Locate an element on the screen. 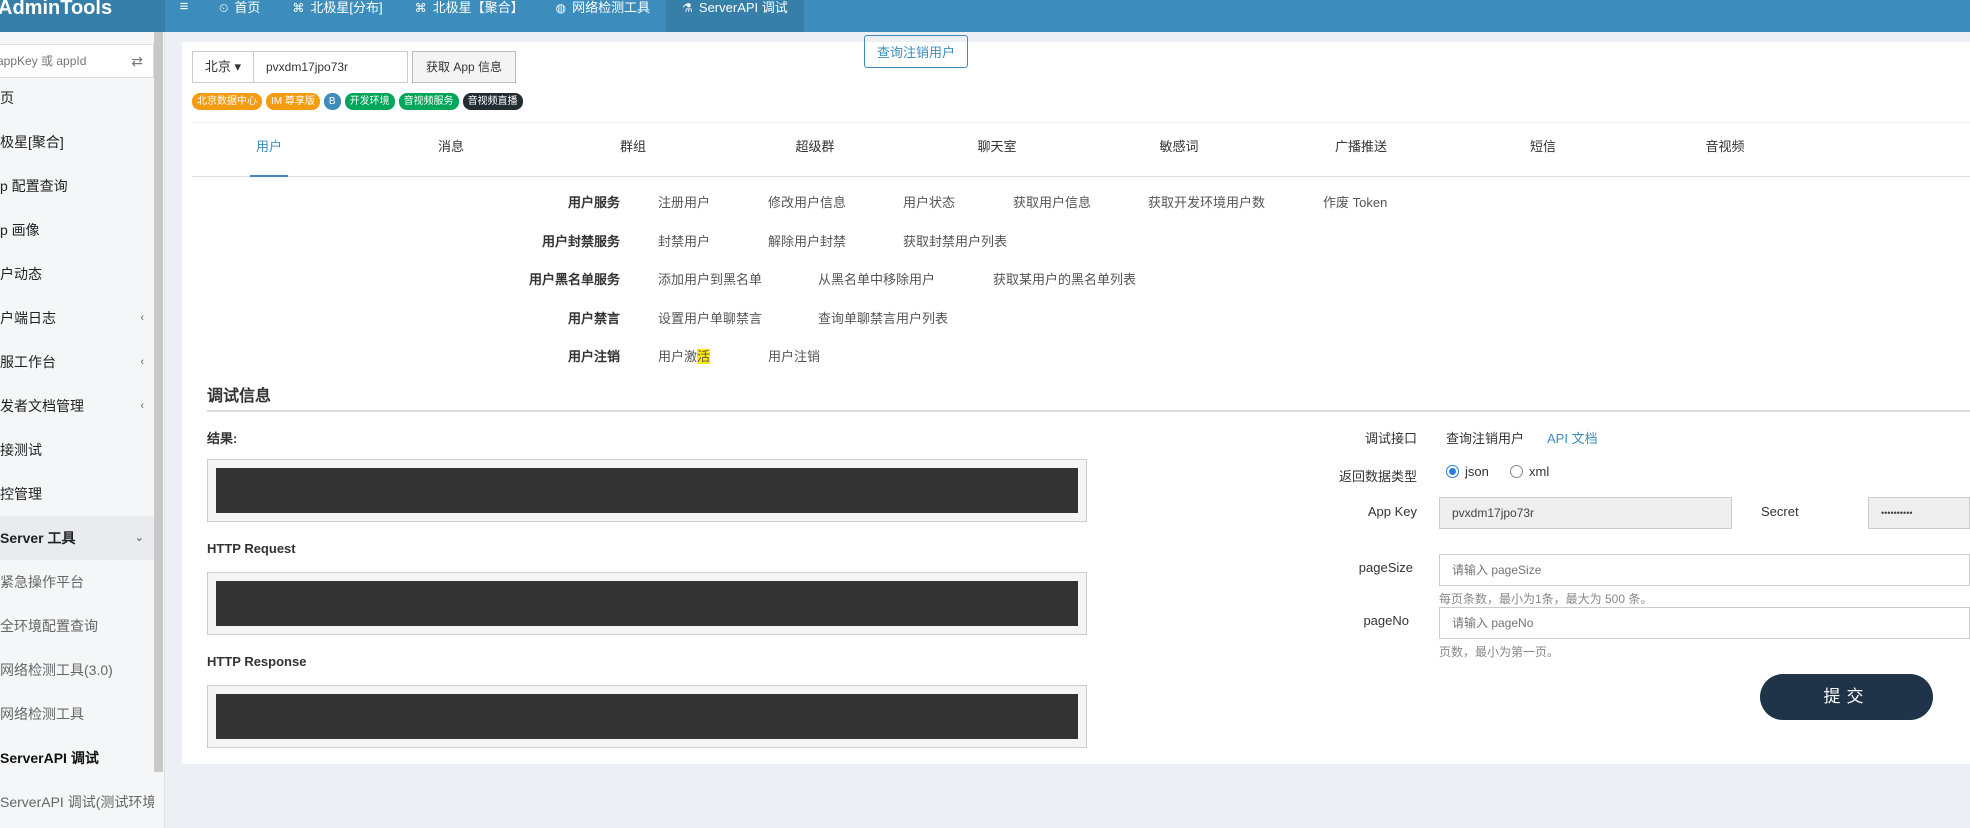 The image size is (1970, 828). sidebar-item: 服工作台 ‹ is located at coordinates (77, 362).